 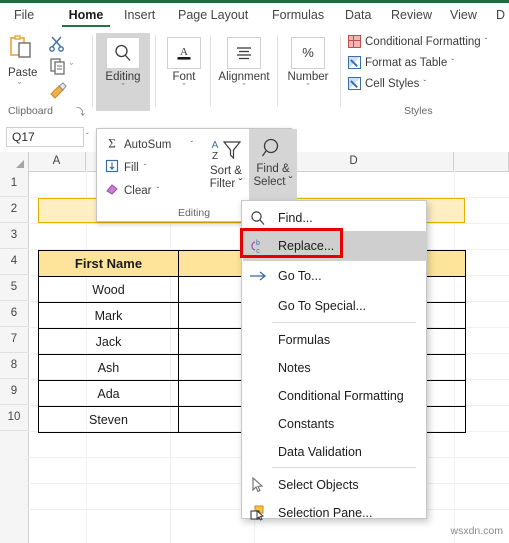 I want to click on menu-item-notes-label: Notes, so click(x=294, y=368).